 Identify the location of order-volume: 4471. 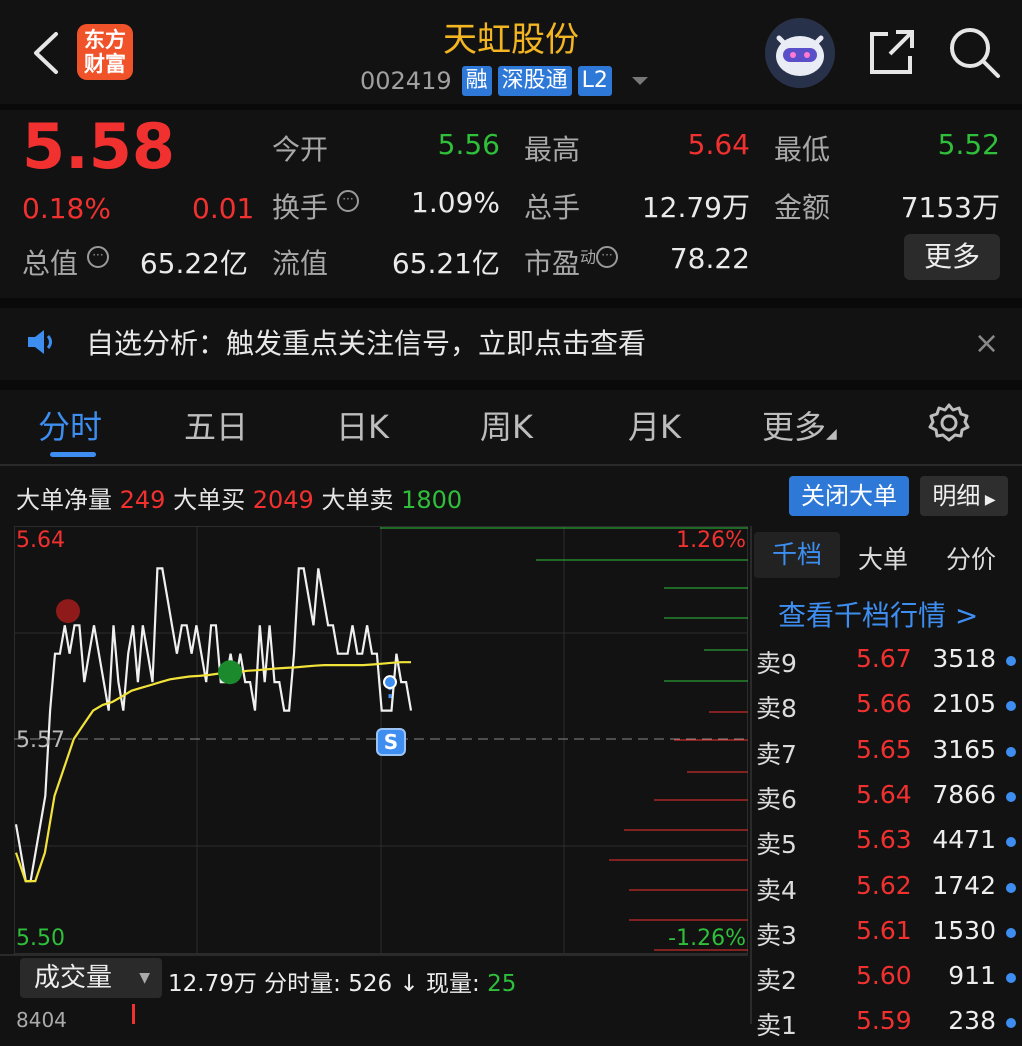
(964, 840).